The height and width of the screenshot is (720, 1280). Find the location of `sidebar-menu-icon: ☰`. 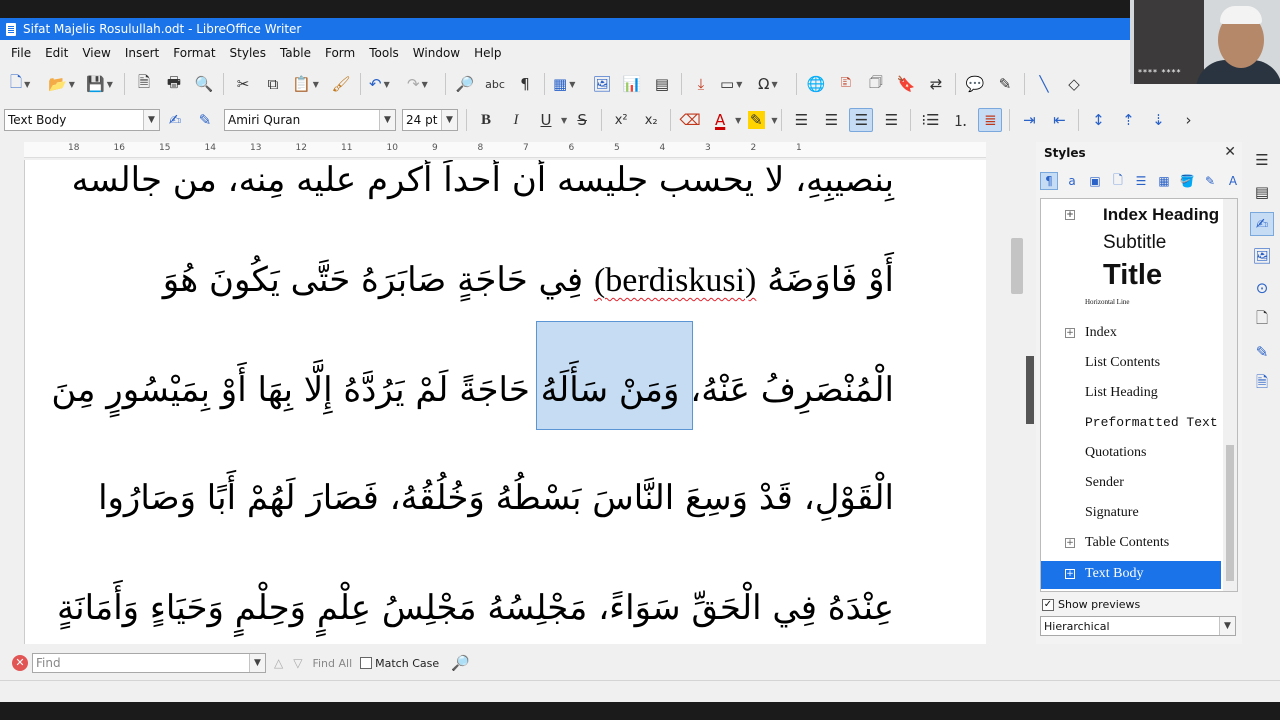

sidebar-menu-icon: ☰ is located at coordinates (1262, 160).